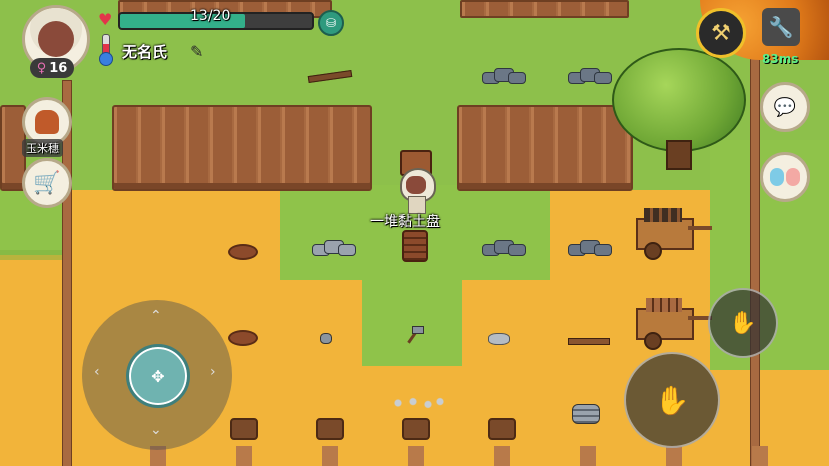 This screenshot has height=466, width=829. What do you see at coordinates (213, 372) in the screenshot?
I see `joystick-arrow-right: ›` at bounding box center [213, 372].